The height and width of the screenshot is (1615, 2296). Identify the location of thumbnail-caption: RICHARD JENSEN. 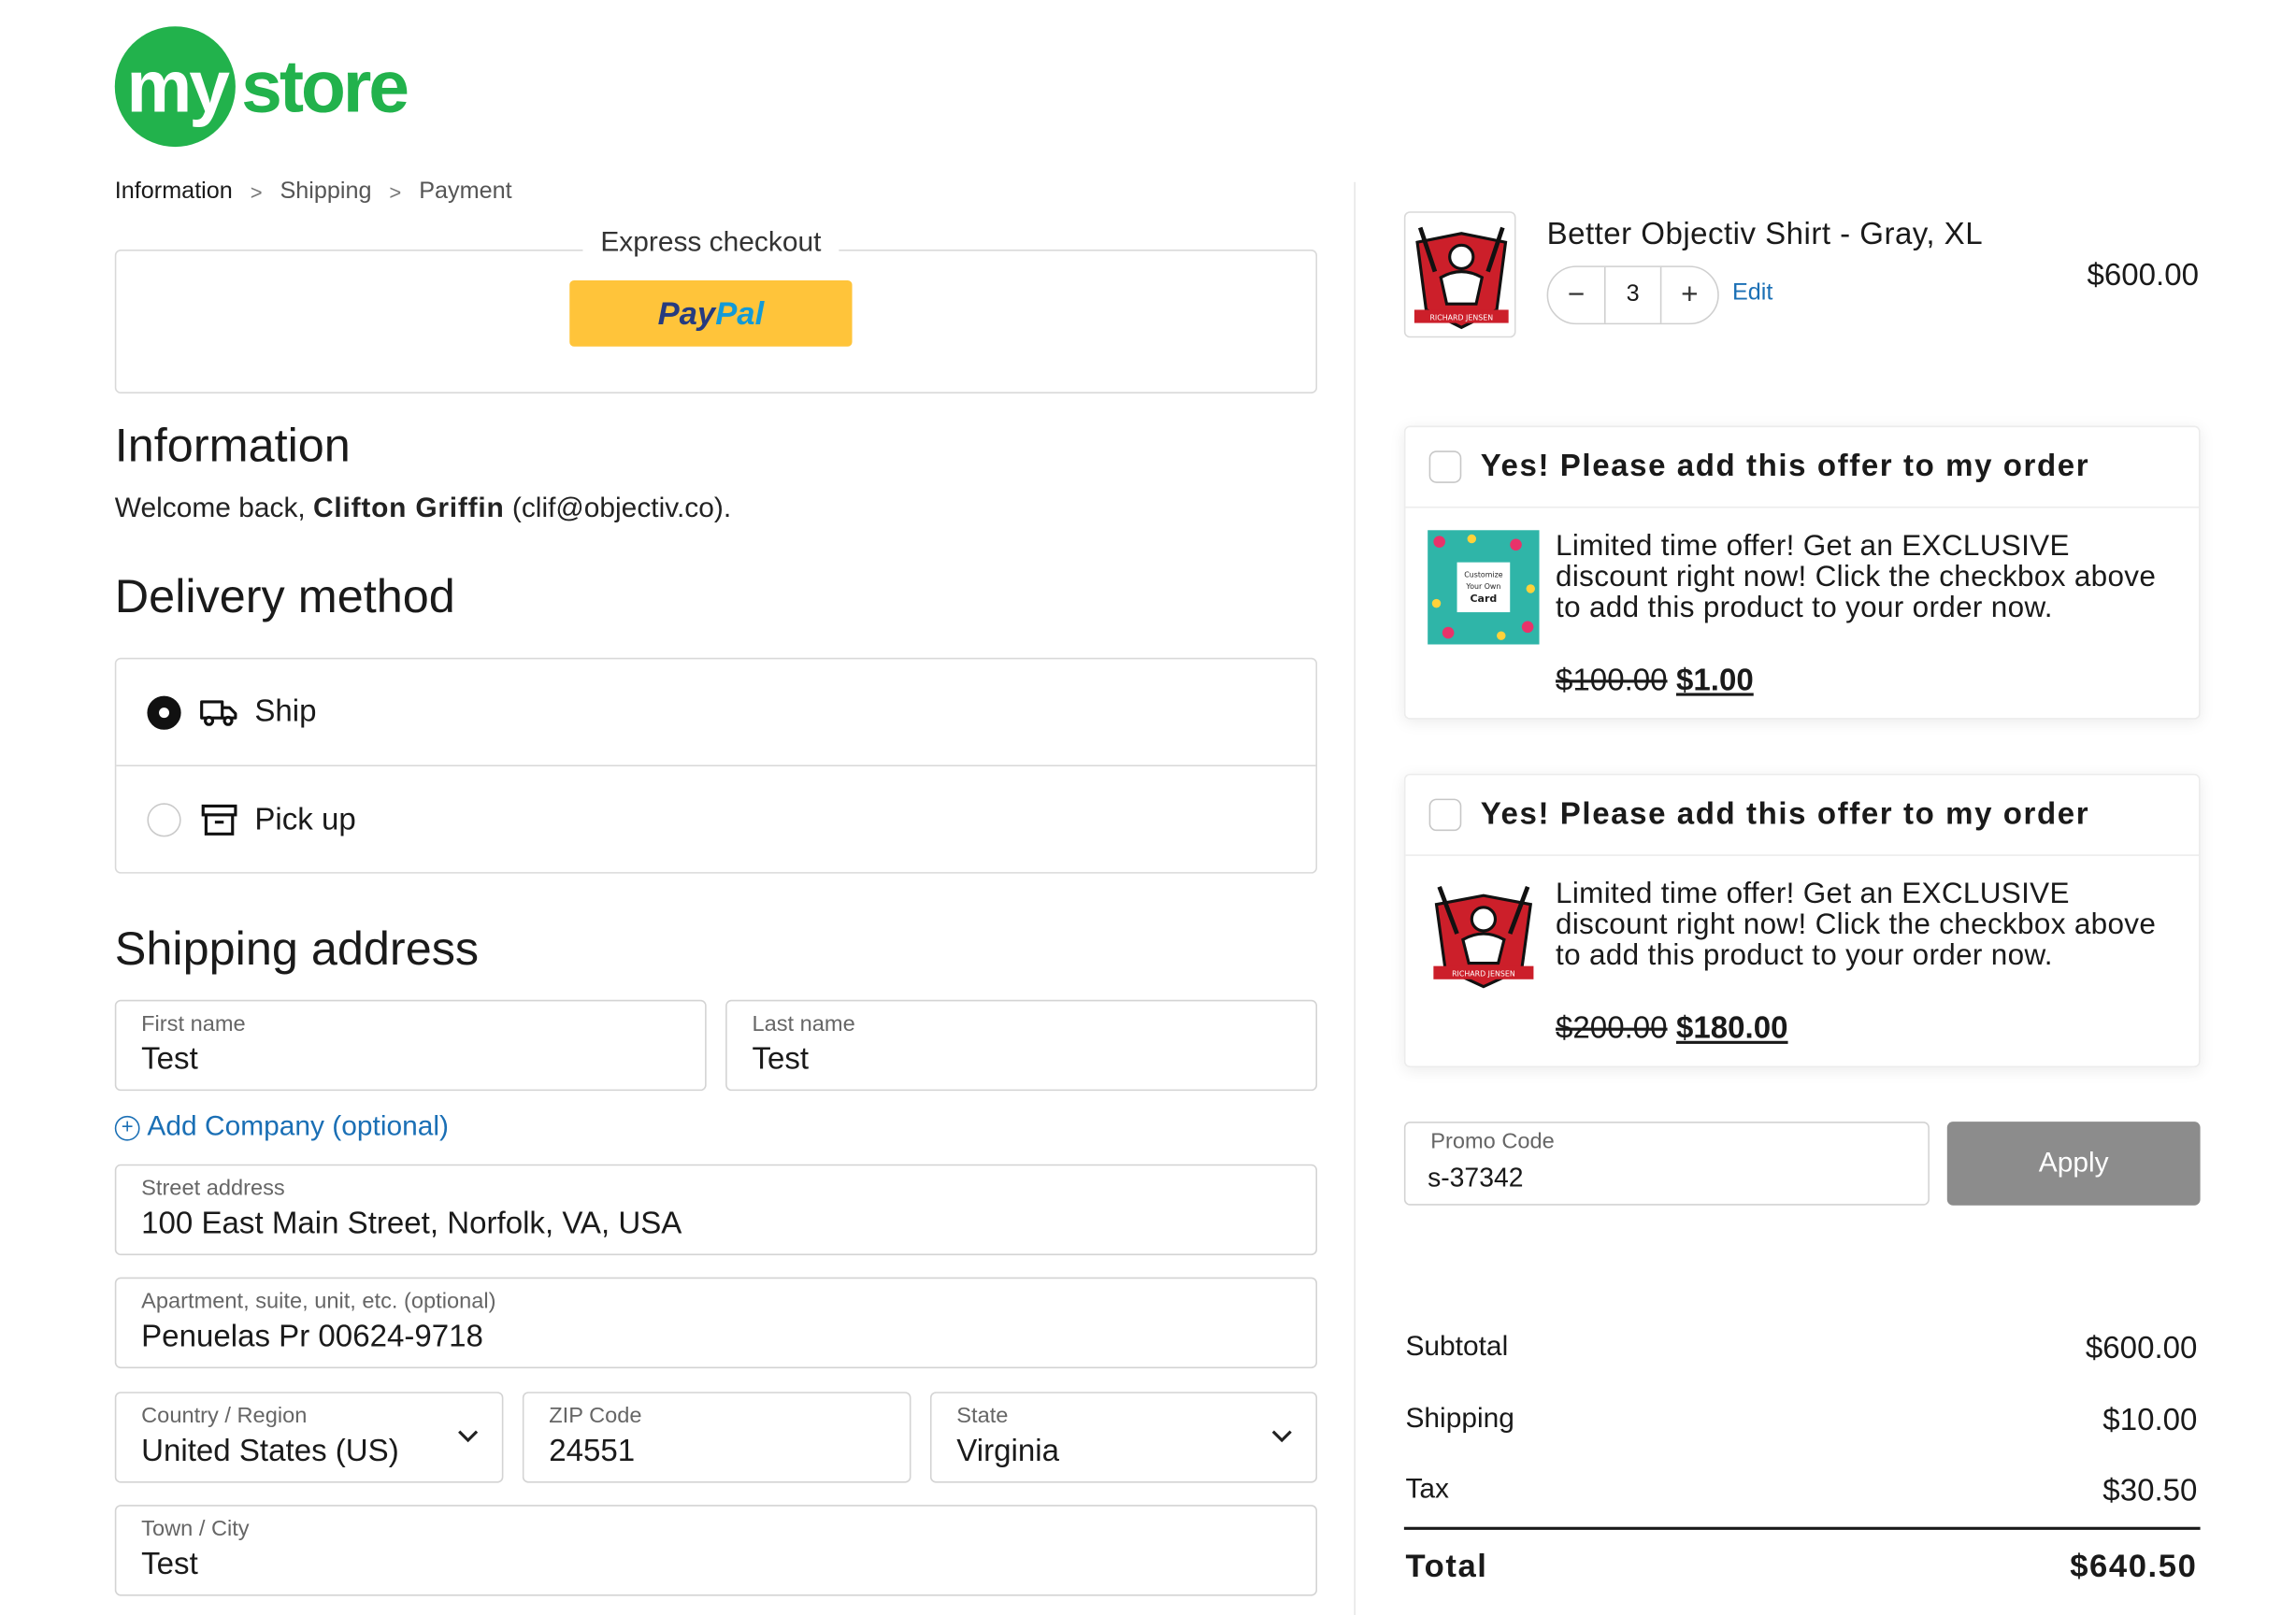
(1461, 318).